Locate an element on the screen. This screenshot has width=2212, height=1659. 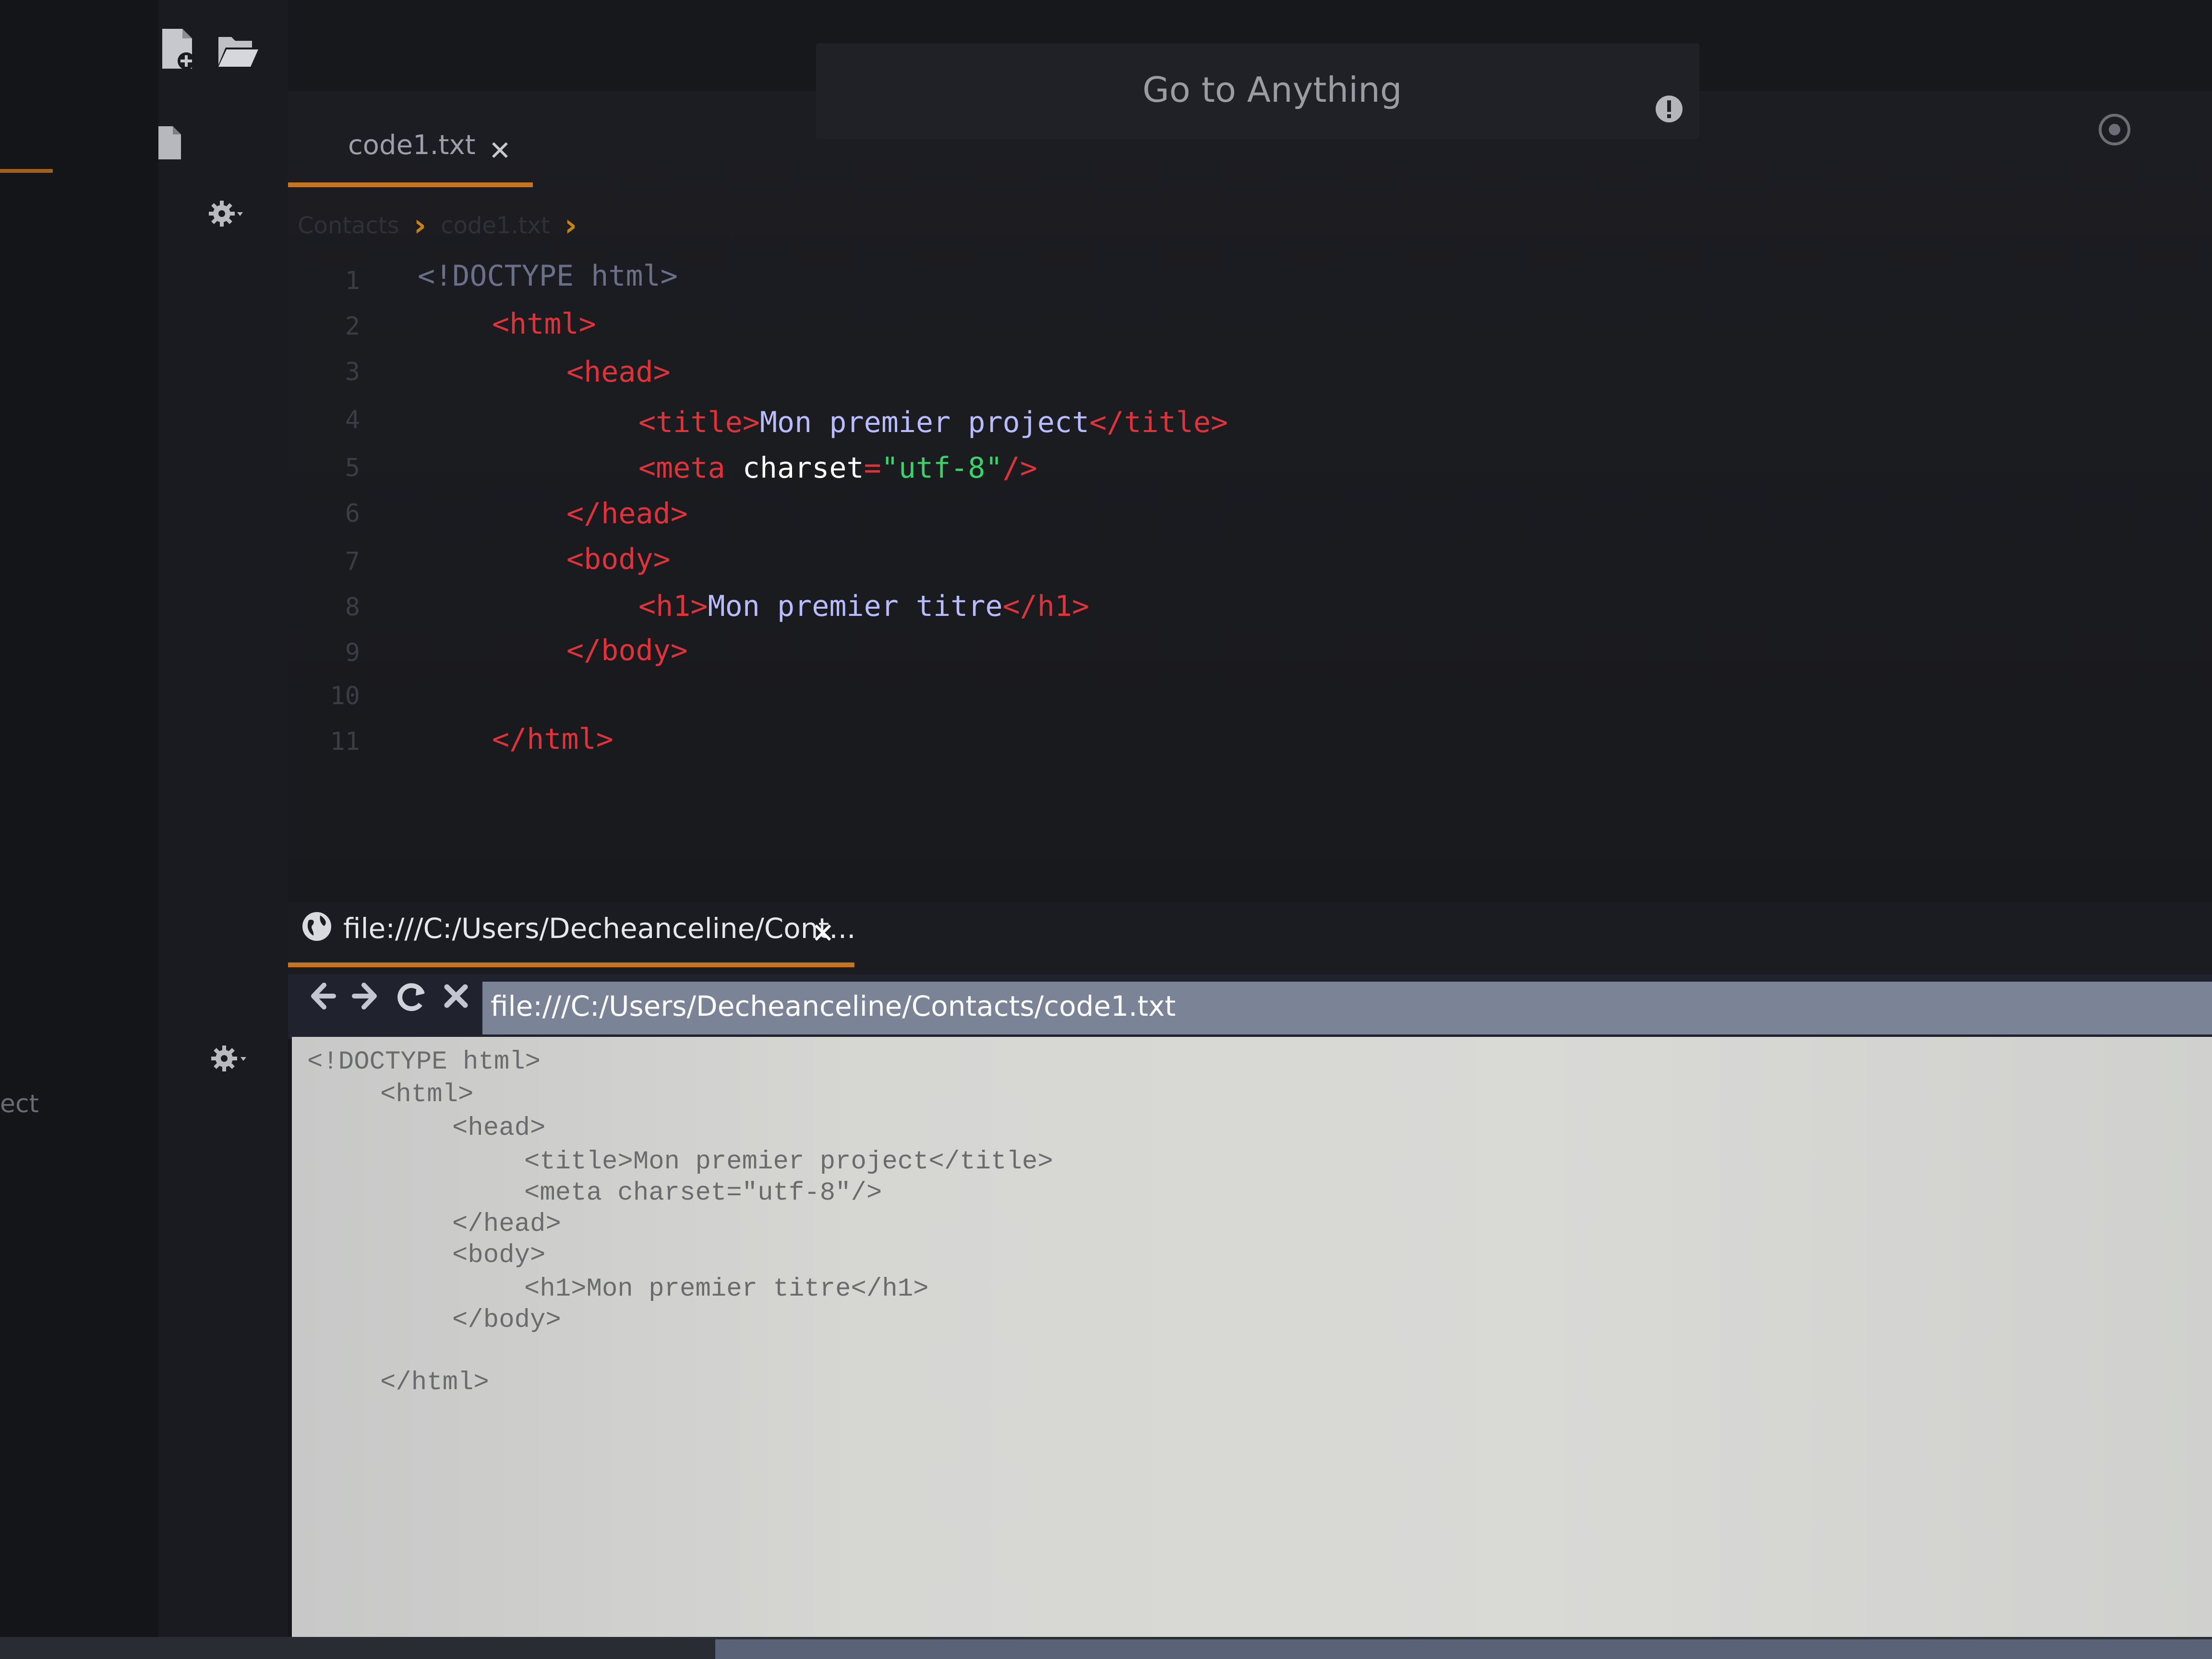
record-icon is located at coordinates (2114, 129).